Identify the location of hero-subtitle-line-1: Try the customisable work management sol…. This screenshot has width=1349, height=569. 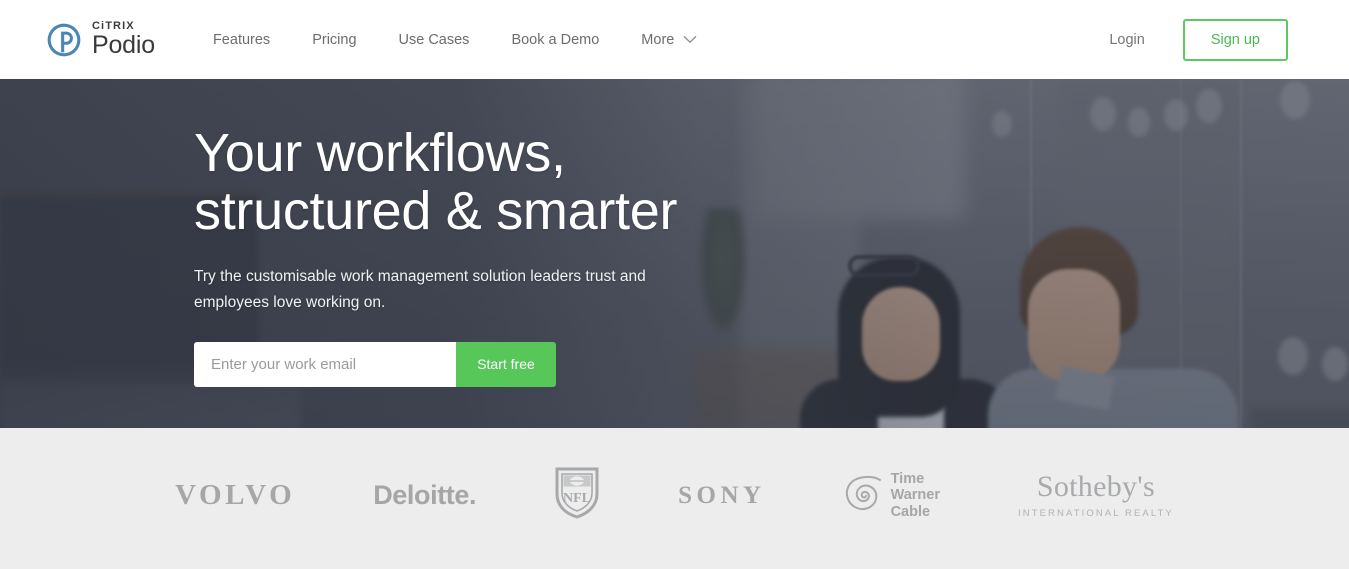
(420, 276).